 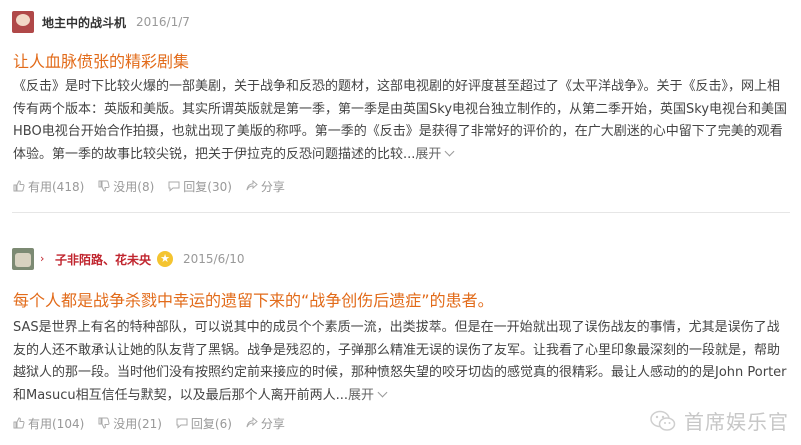 I want to click on review-actions: 有用(418) 没用(8) 回复(30) 分享, so click(x=156, y=186).